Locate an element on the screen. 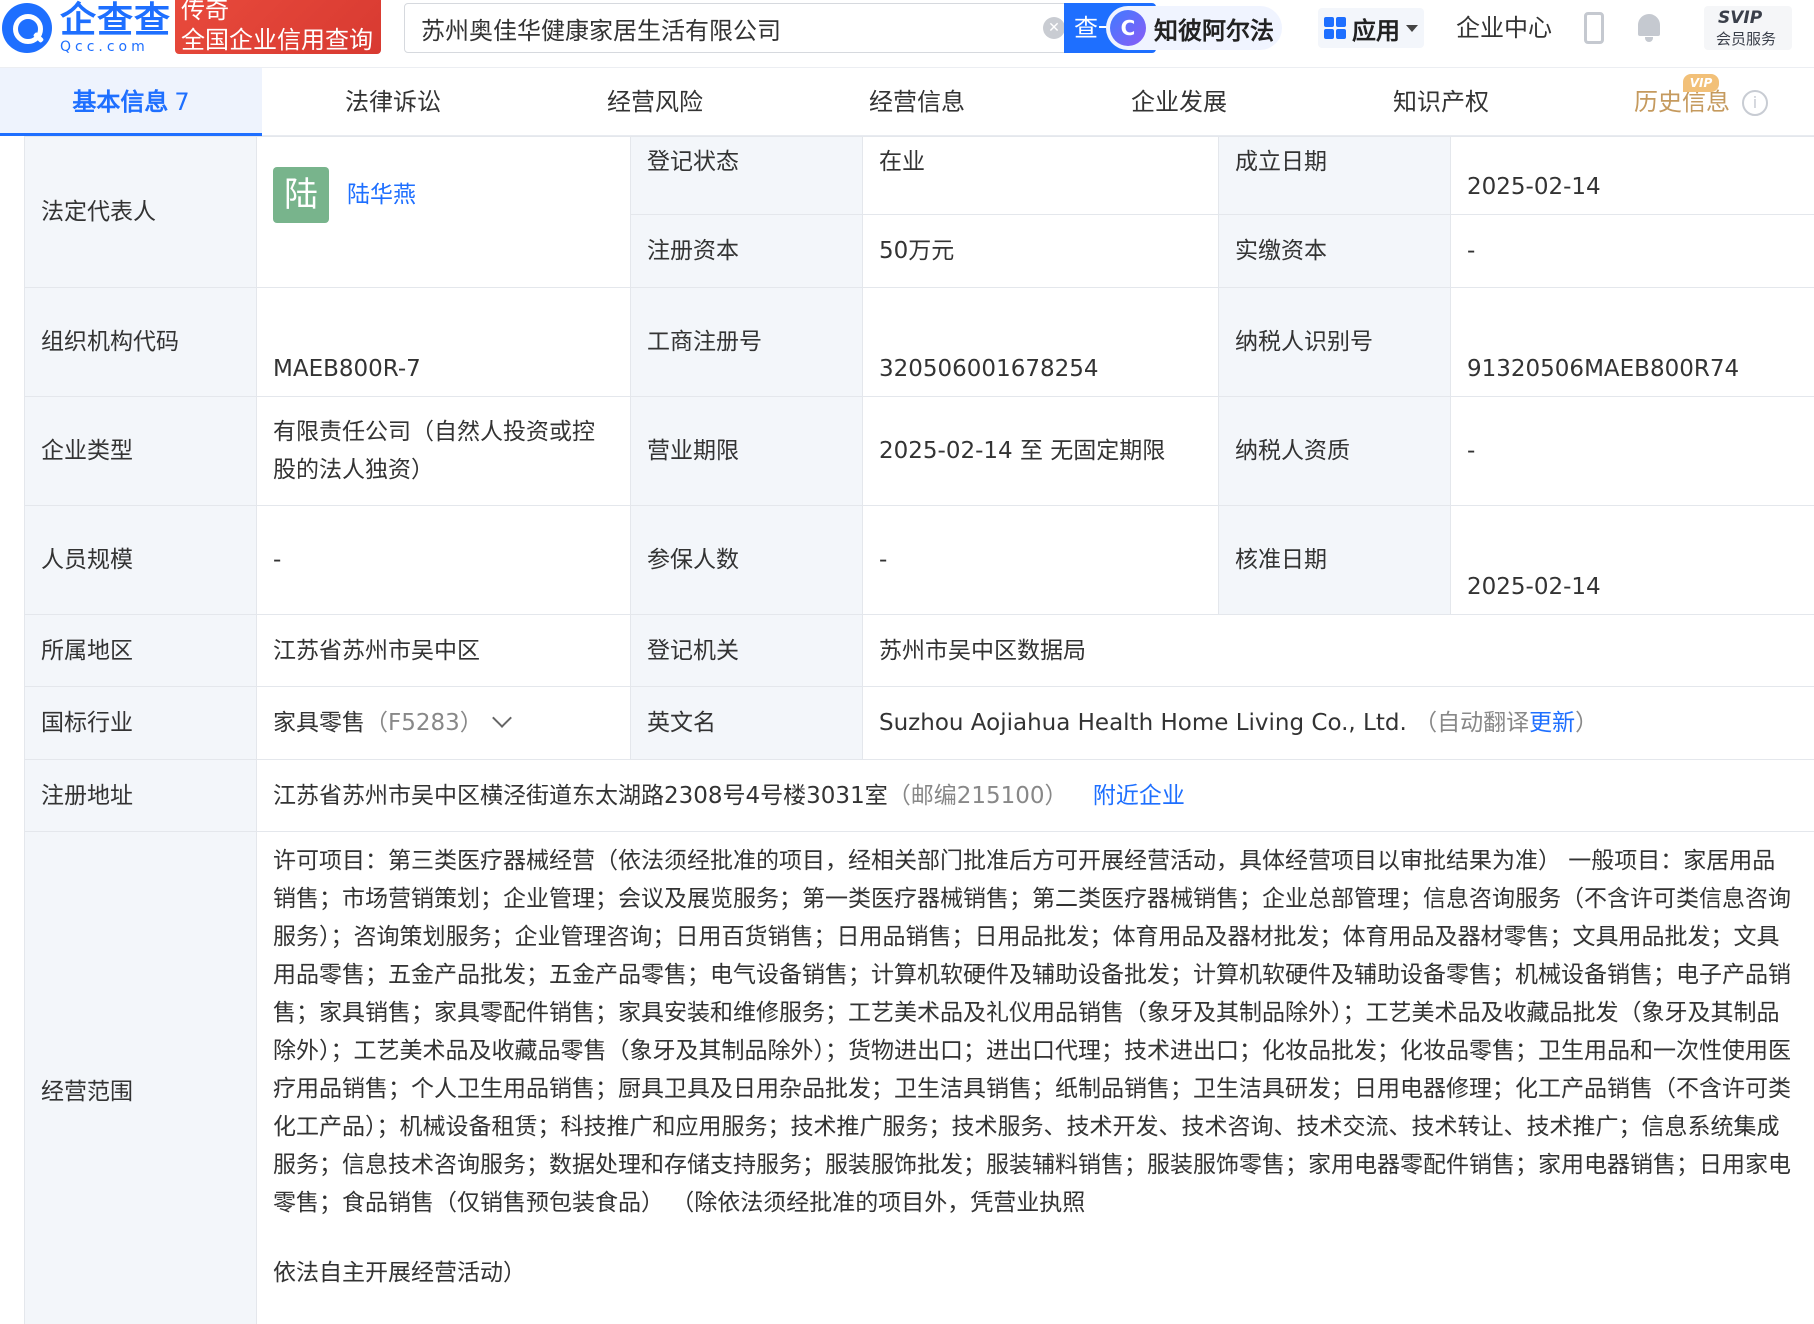 The image size is (1814, 1324). vip-badge: VIP is located at coordinates (1701, 83).